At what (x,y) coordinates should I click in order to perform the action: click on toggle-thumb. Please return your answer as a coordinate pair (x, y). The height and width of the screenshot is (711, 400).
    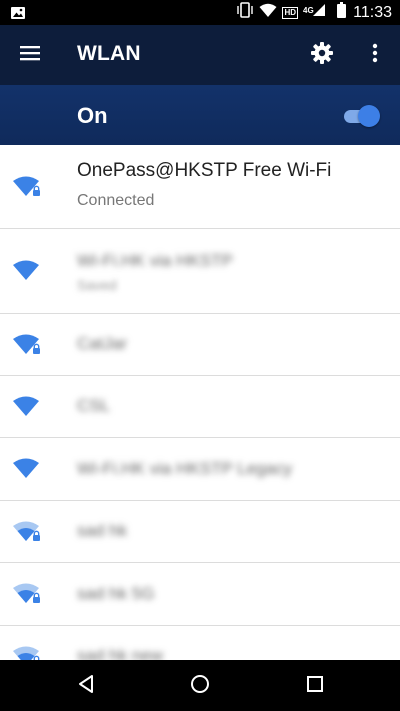
    Looking at the image, I should click on (369, 116).